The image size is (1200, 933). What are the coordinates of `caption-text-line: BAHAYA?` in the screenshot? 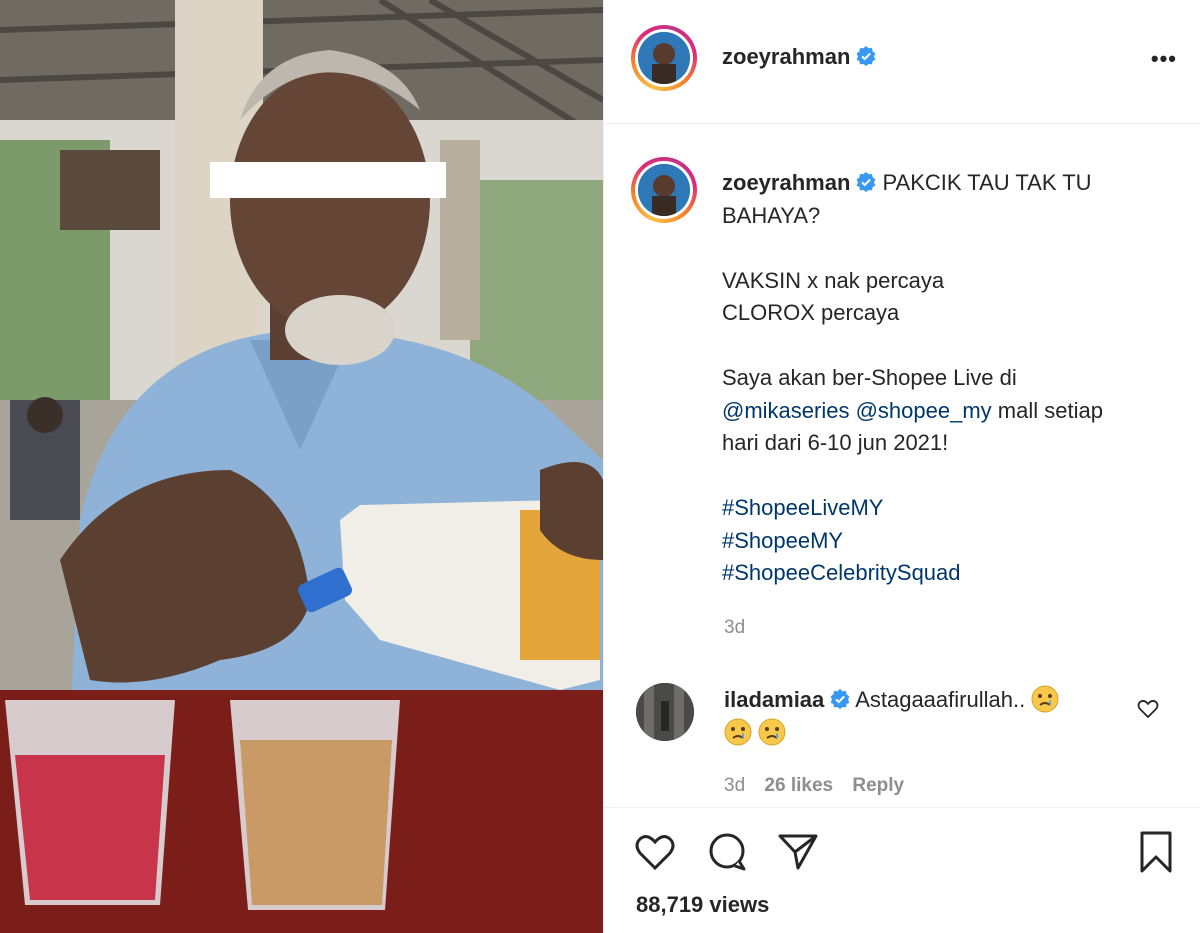 It's located at (771, 215).